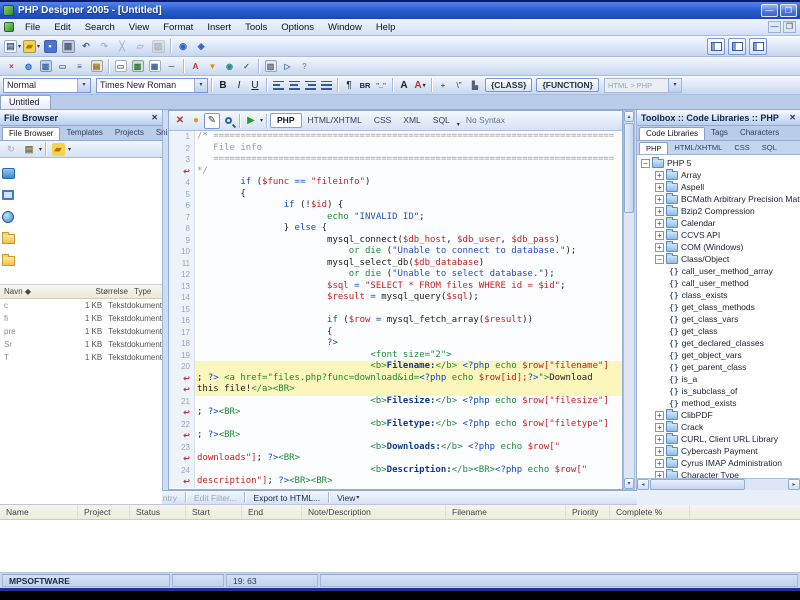  I want to click on pilcrow-button: ¶, so click(349, 85).